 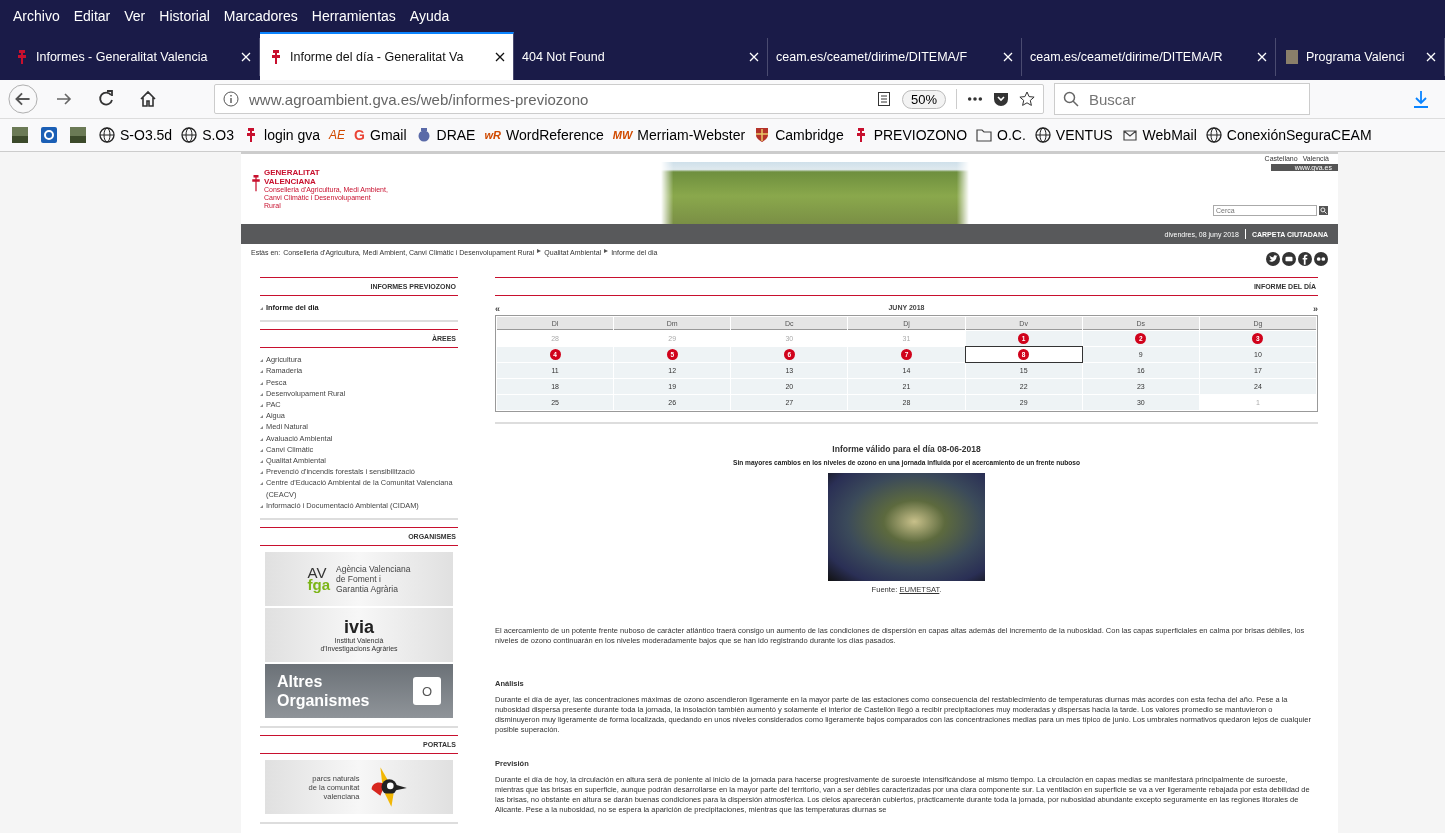 I want to click on other-organisms-banner: Altres Organismes O, so click(x=359, y=691).